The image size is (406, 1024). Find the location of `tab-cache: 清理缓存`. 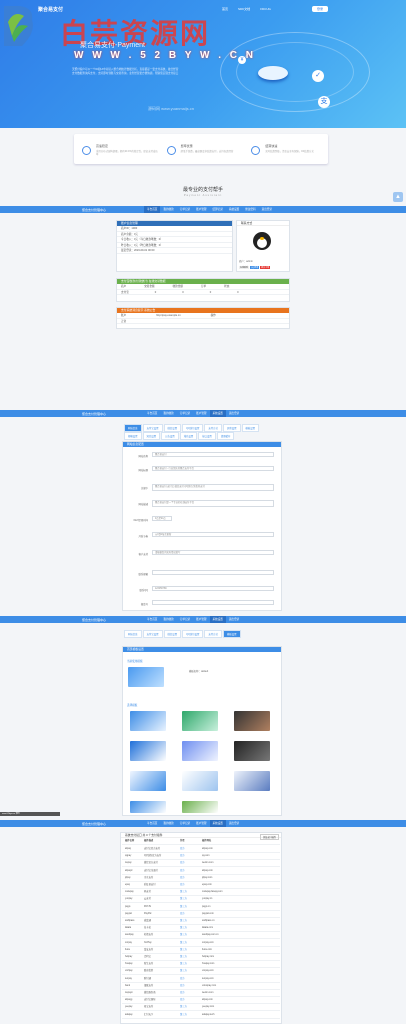

tab-cache: 清理缓存 is located at coordinates (225, 436).